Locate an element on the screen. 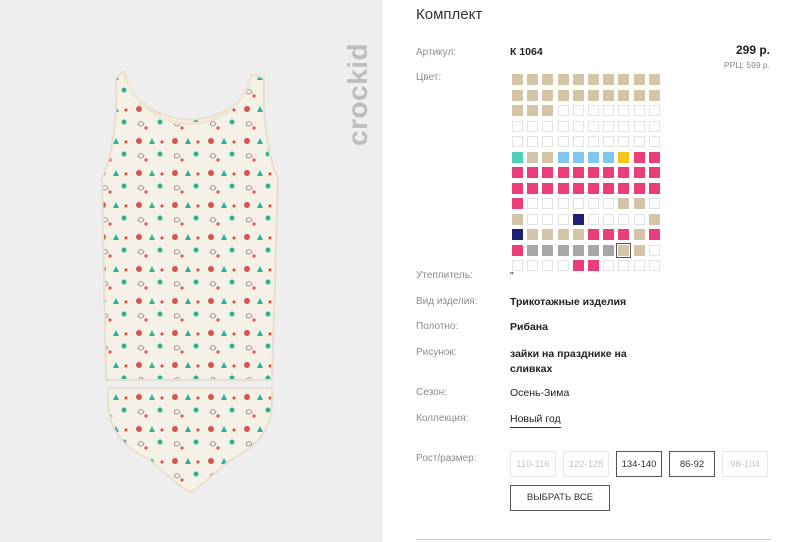  size-option-86-92: 86-92 is located at coordinates (692, 464).